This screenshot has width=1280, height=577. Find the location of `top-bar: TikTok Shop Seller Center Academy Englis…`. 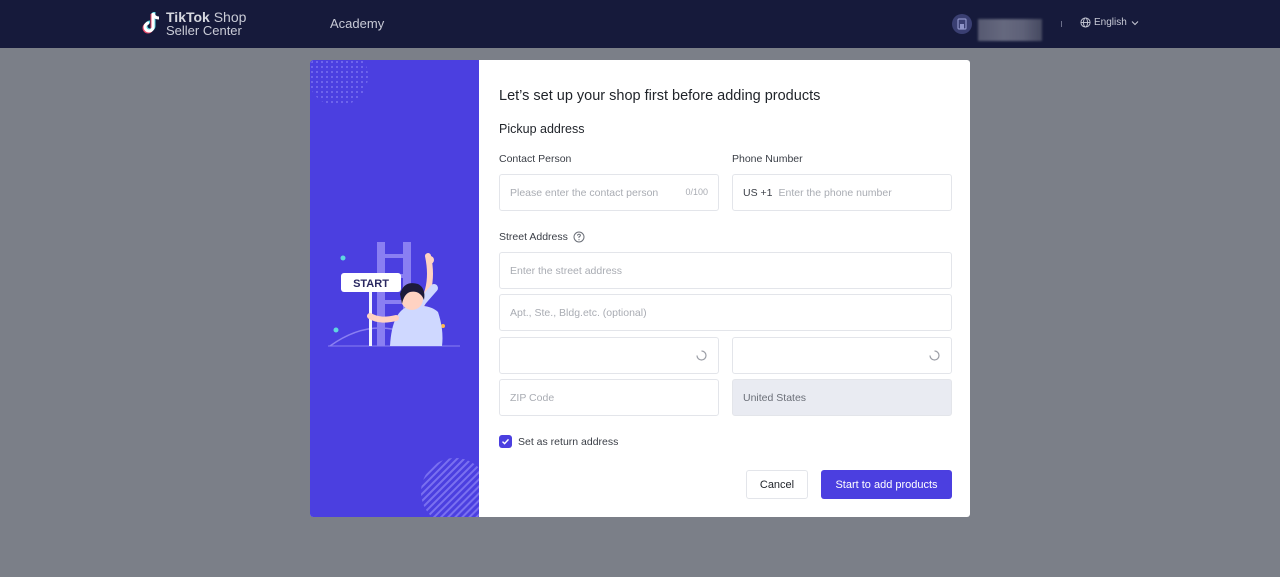

top-bar: TikTok Shop Seller Center Academy Englis… is located at coordinates (640, 24).